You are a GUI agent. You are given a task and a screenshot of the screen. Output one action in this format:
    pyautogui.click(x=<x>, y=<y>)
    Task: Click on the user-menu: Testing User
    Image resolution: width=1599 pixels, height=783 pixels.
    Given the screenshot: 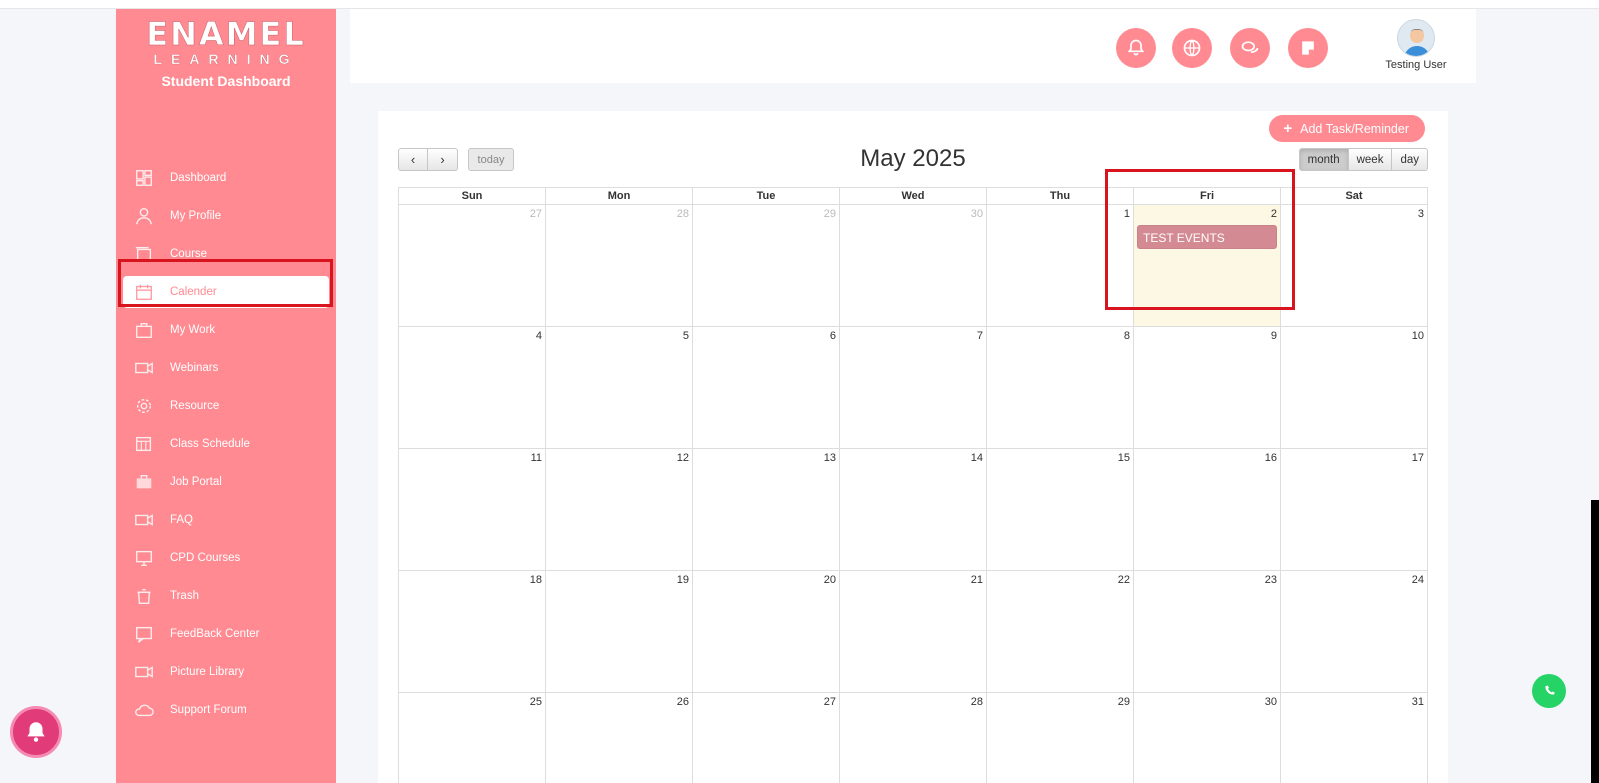 What is the action you would take?
    pyautogui.click(x=1416, y=45)
    